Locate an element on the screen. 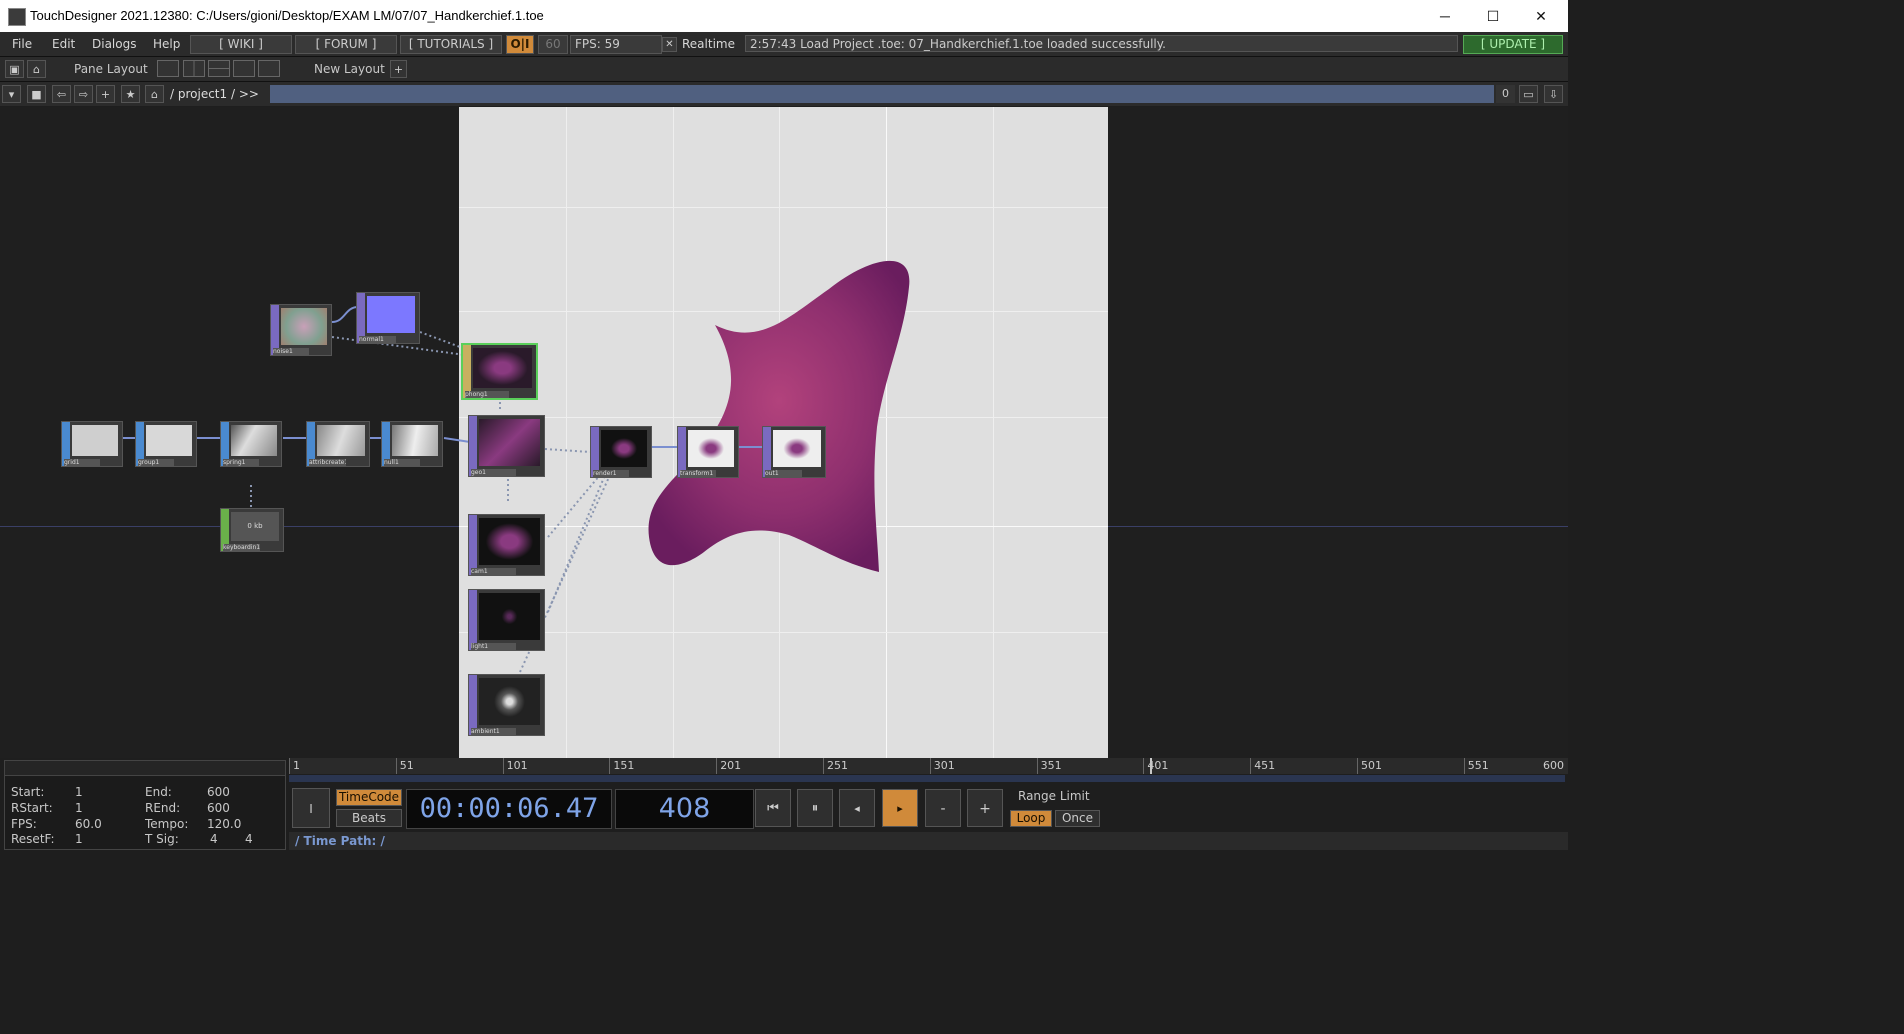  rewind-icon: ⏮ is located at coordinates (773, 808).